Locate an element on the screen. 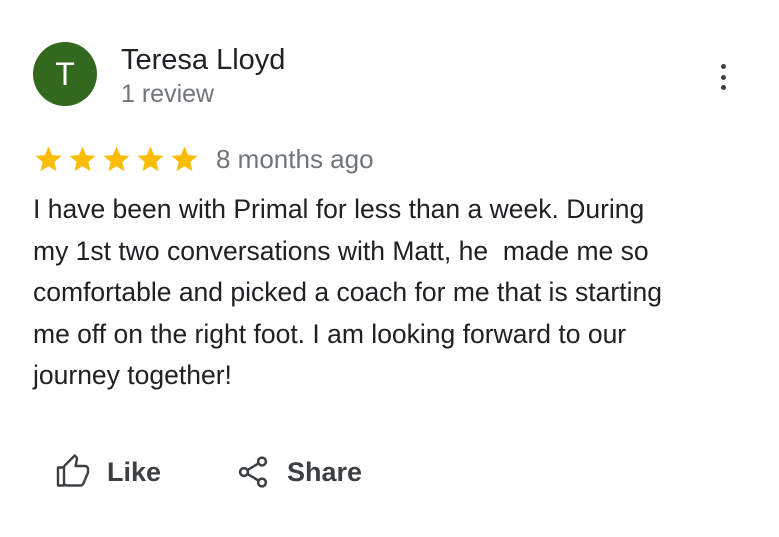  thumb-up-icon is located at coordinates (73, 470).